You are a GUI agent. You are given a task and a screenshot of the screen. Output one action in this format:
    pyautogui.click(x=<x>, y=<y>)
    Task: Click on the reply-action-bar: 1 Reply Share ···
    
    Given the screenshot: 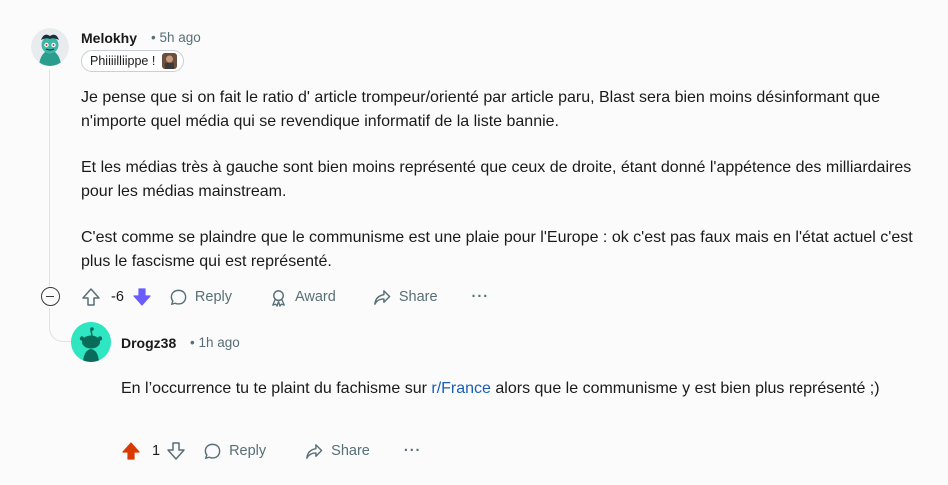 What is the action you would take?
    pyautogui.click(x=271, y=451)
    